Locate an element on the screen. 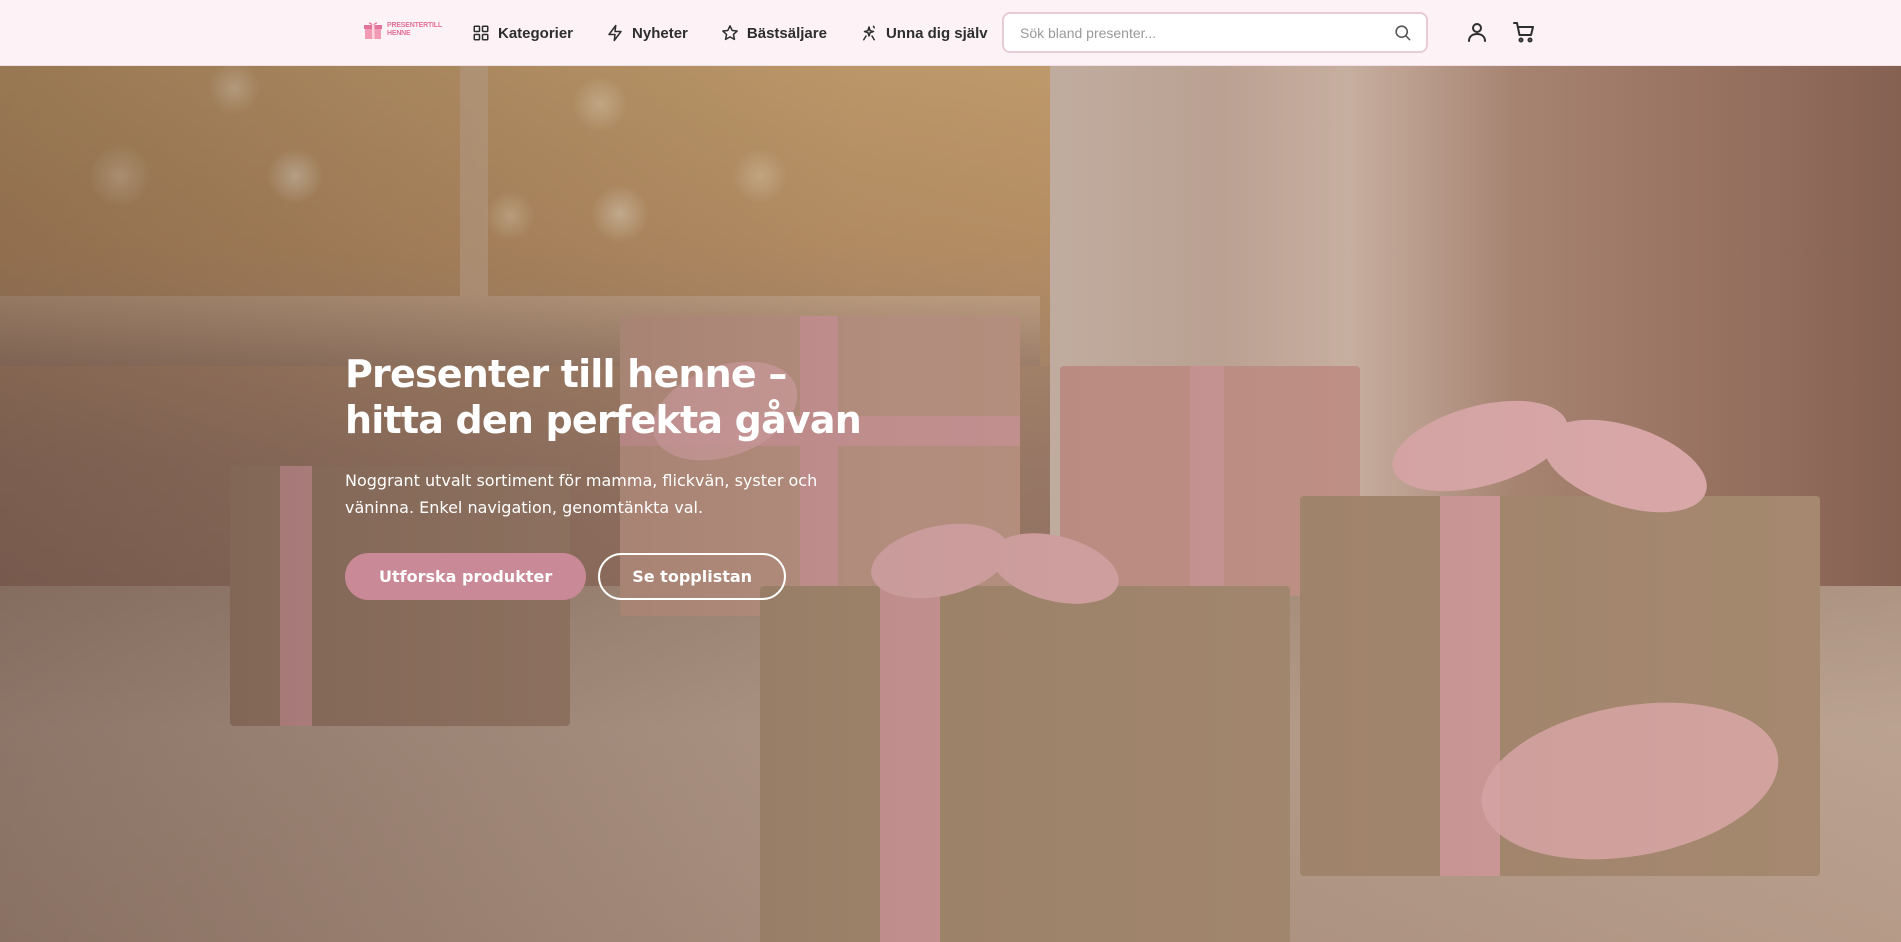  nav-item-bastsaljare: Bästsäljare is located at coordinates (774, 33).